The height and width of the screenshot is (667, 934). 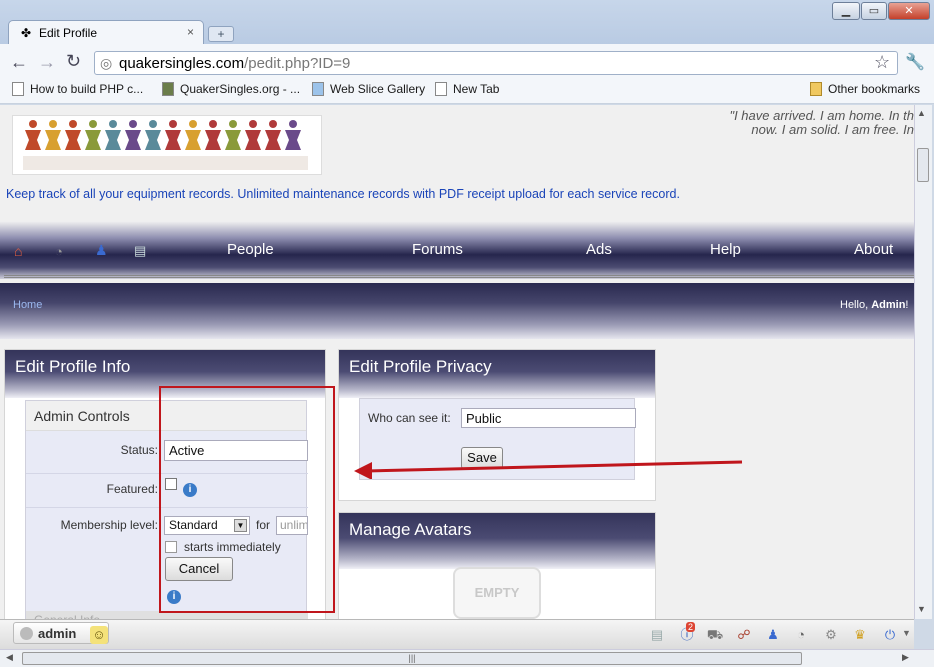 What do you see at coordinates (744, 635) in the screenshot?
I see `friends-icon: ☍` at bounding box center [744, 635].